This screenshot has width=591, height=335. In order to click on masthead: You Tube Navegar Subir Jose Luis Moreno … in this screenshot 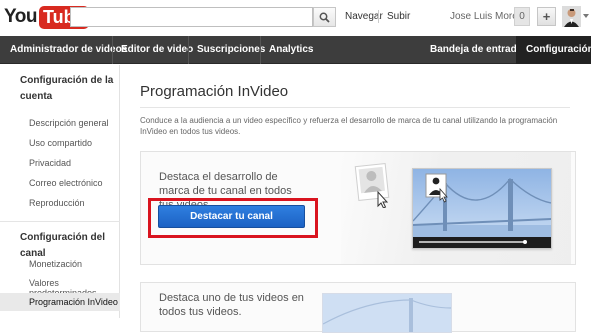, I will do `click(295, 18)`.